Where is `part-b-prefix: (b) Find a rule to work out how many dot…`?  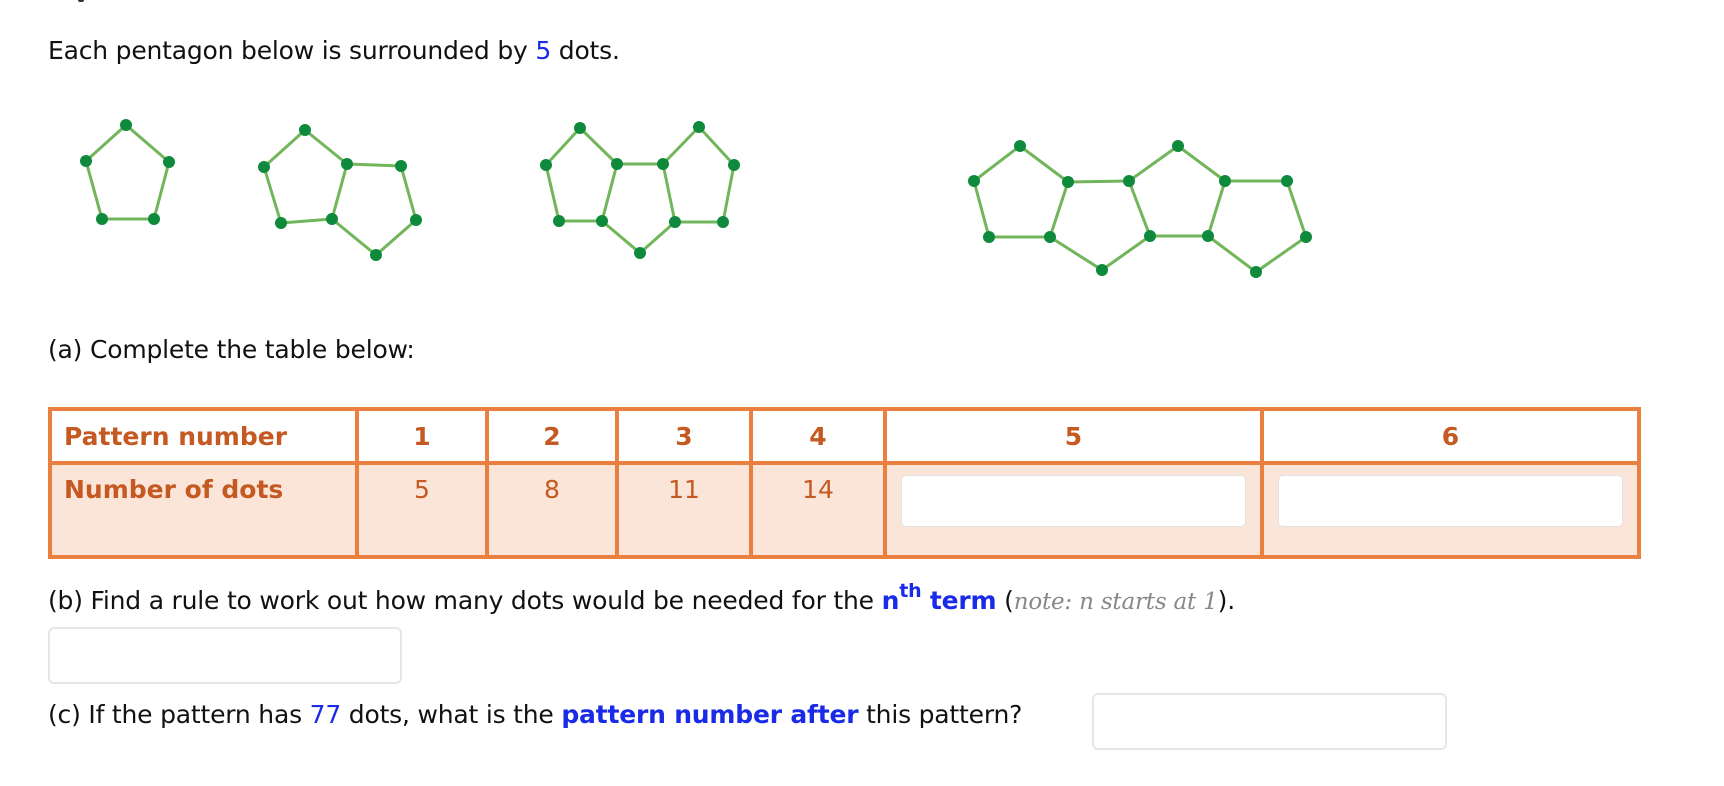
part-b-prefix: (b) Find a rule to work out how many dot… is located at coordinates (465, 600).